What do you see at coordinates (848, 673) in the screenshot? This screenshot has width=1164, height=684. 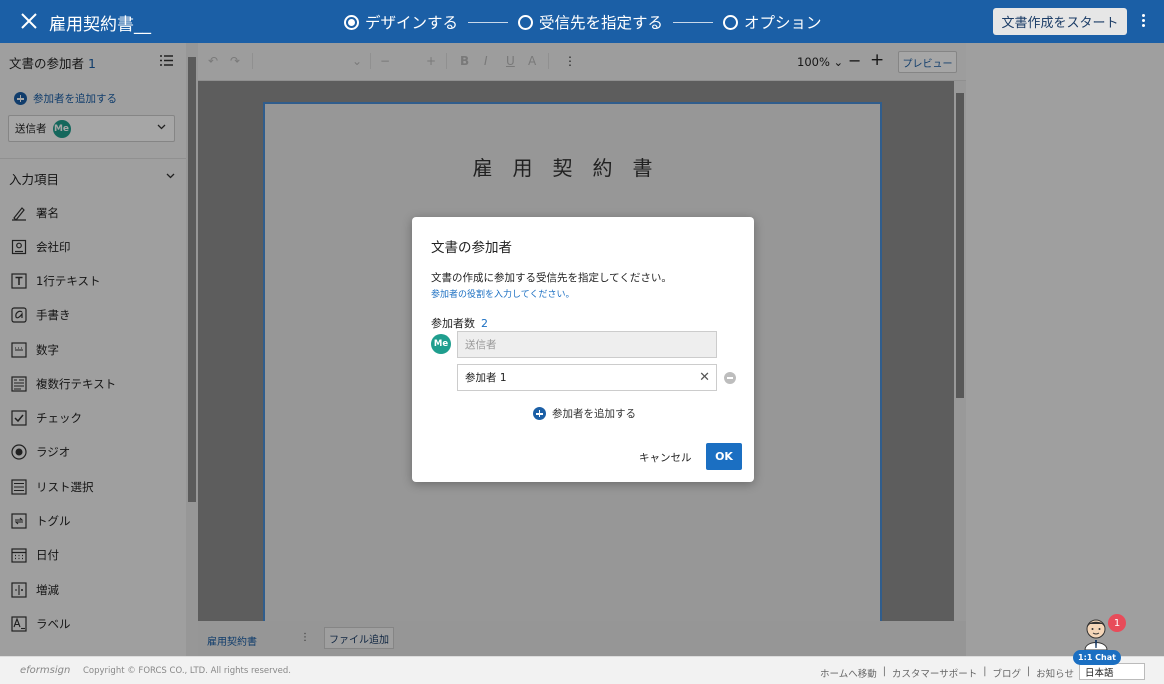 I see `home-link: ホームへ移動` at bounding box center [848, 673].